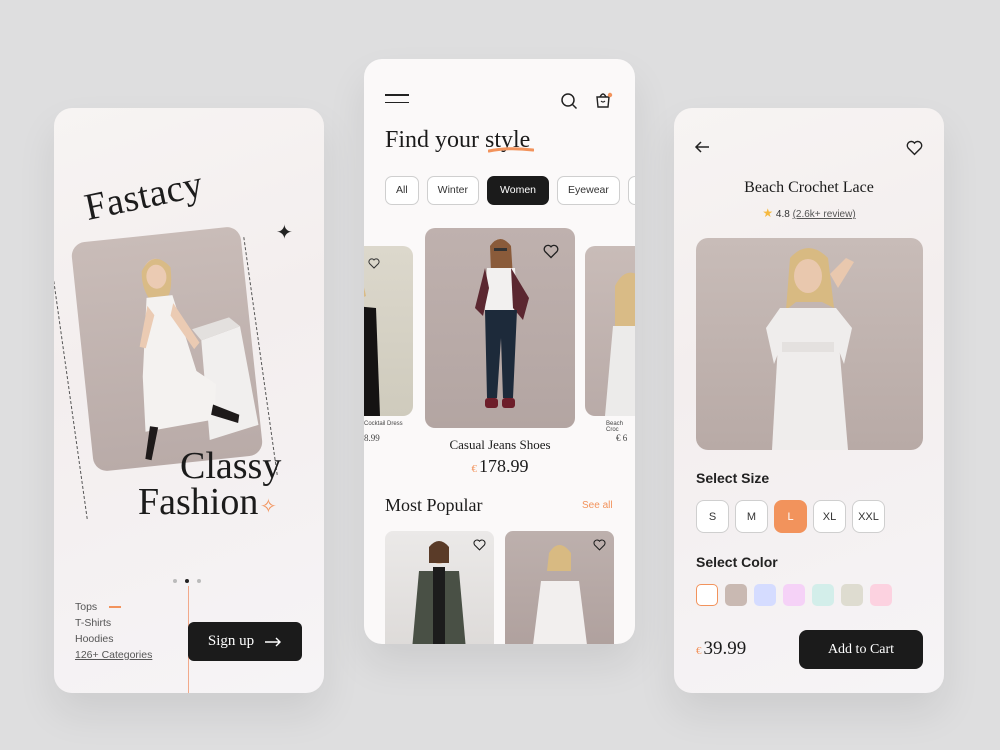 The image size is (1000, 750). What do you see at coordinates (198, 502) in the screenshot?
I see `headline-line-2: Fashion` at bounding box center [198, 502].